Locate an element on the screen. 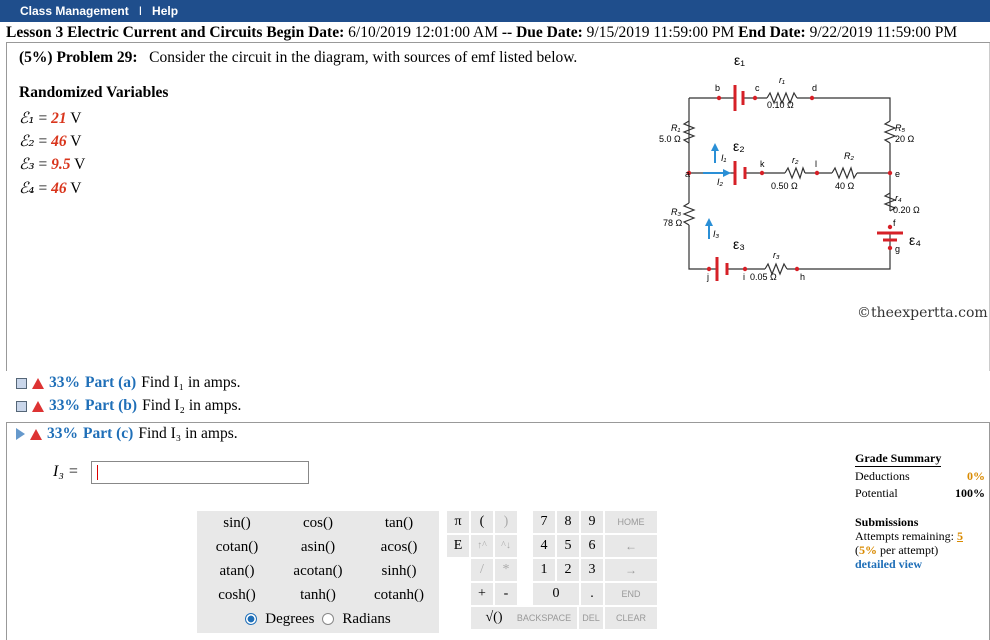  pi-button: π is located at coordinates (458, 522).